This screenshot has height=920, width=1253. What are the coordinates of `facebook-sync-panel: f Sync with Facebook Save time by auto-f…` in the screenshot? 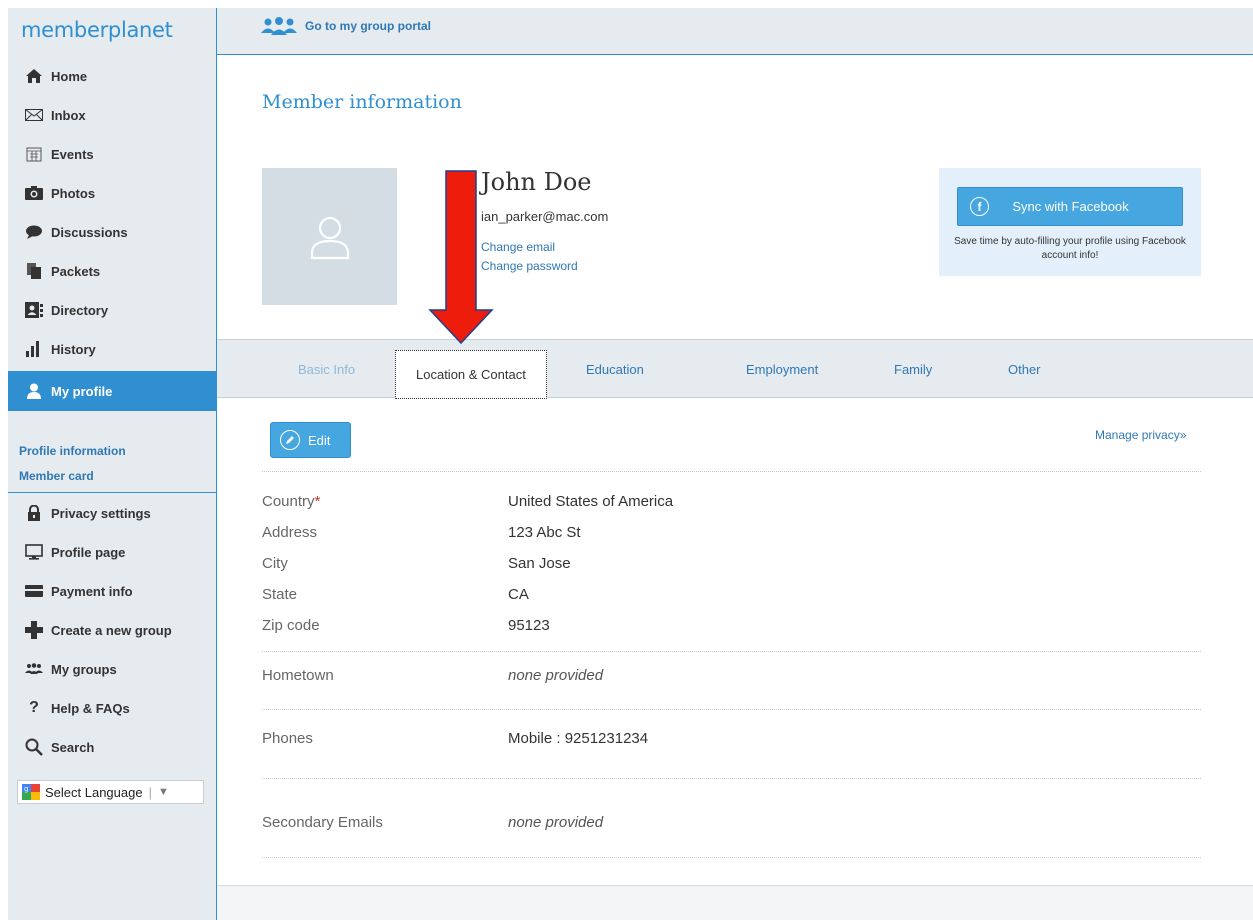 It's located at (1070, 222).